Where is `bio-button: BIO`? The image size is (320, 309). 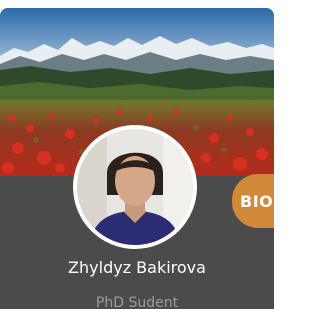 bio-button: BIO is located at coordinates (253, 201).